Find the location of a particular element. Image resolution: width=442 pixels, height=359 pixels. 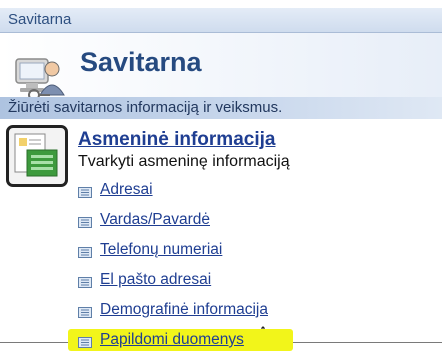

link-label: Demografinė informacija is located at coordinates (184, 310).